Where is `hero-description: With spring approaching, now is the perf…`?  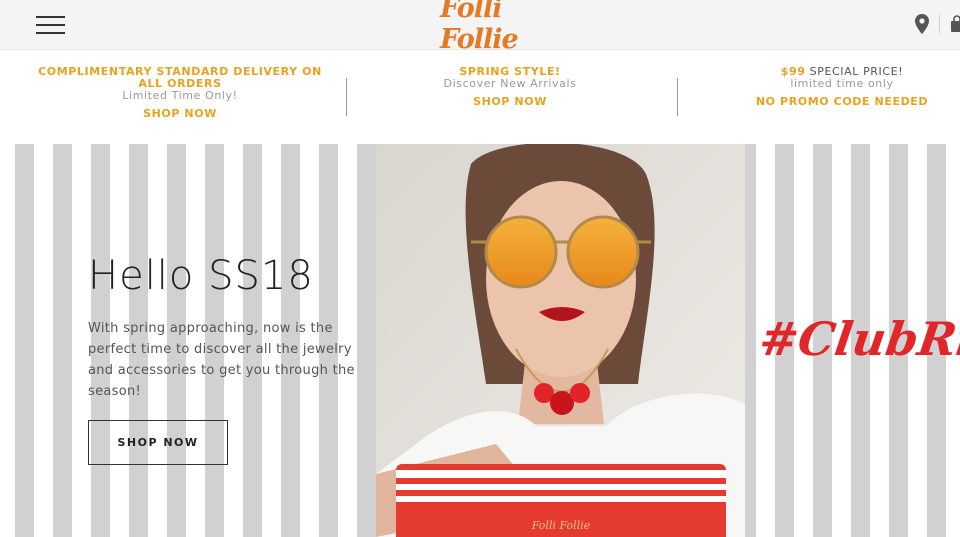
hero-description: With spring approaching, now is the perf… is located at coordinates (221, 360).